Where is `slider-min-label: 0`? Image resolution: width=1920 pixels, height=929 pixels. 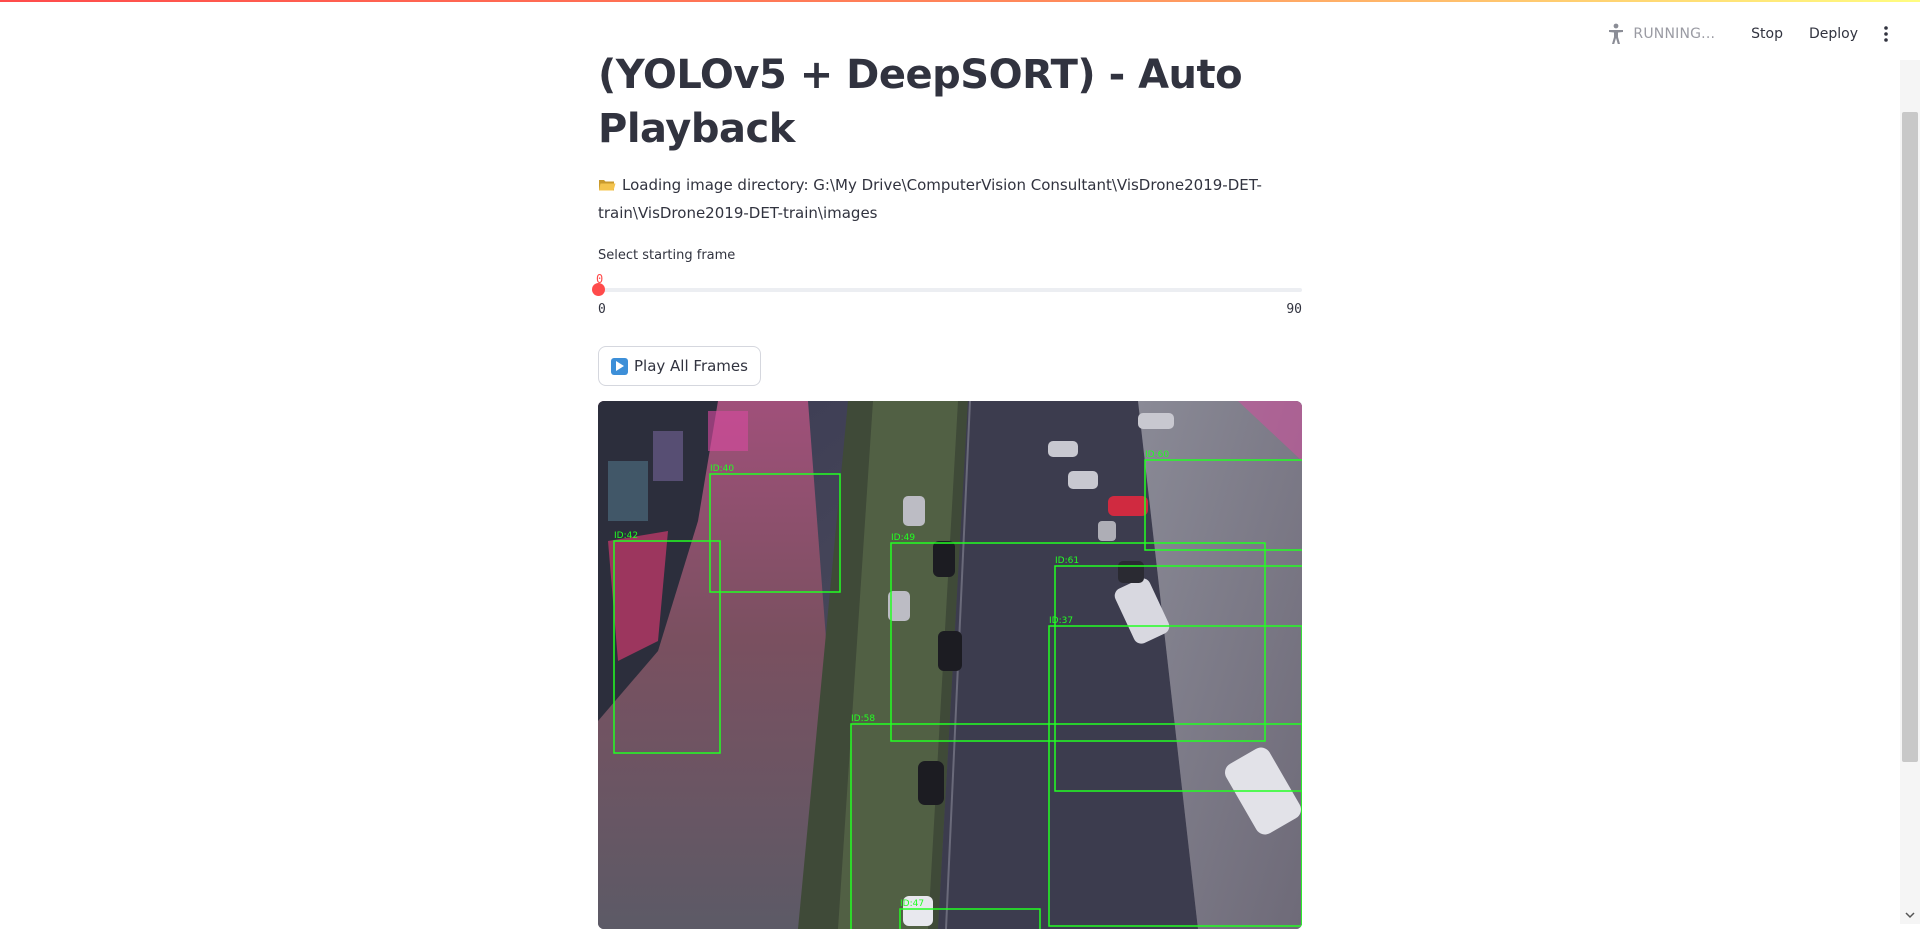 slider-min-label: 0 is located at coordinates (602, 309).